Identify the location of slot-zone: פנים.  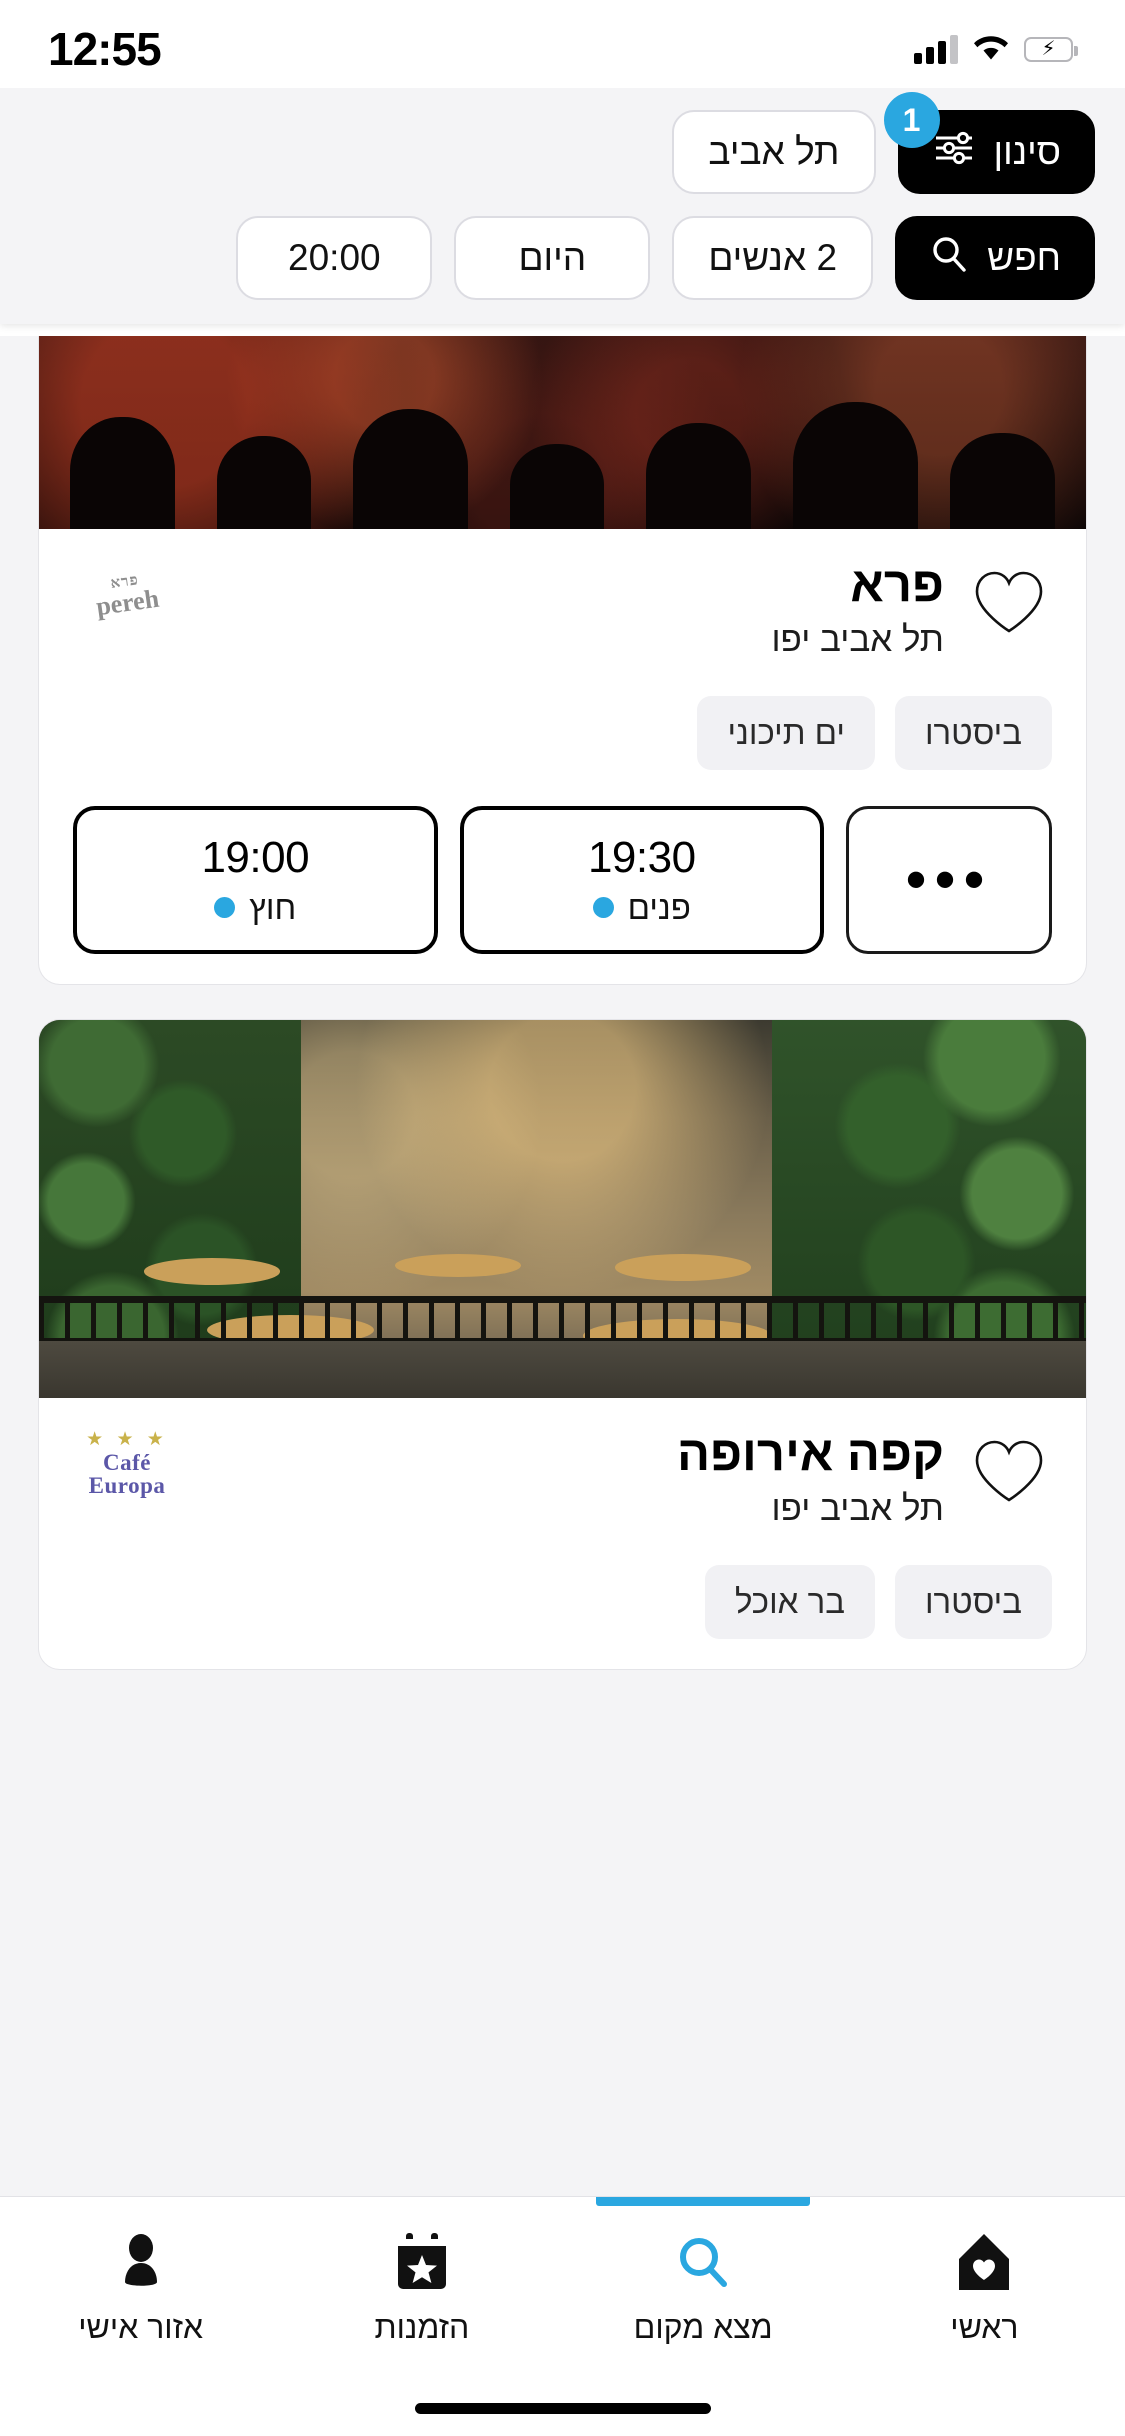
(641, 907).